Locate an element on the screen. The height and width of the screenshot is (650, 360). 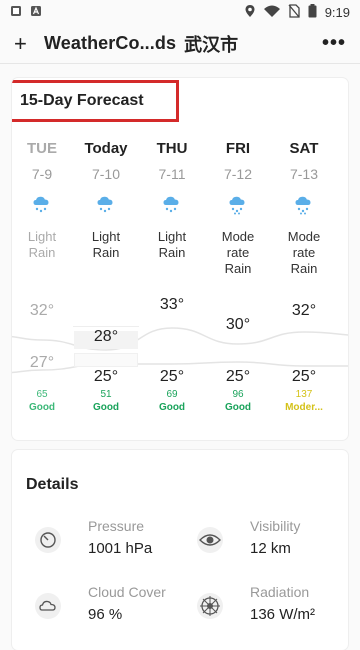
detail-visibility: Visibility 12 km is located at coordinates (254, 543).